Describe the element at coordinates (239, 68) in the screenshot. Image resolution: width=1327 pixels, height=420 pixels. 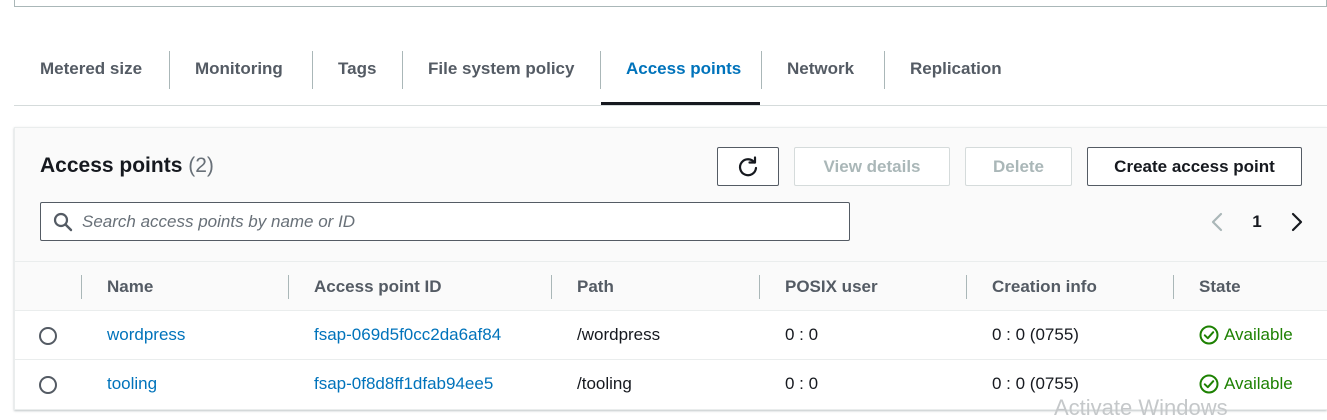
I see `tab-label: Monitoring` at that location.